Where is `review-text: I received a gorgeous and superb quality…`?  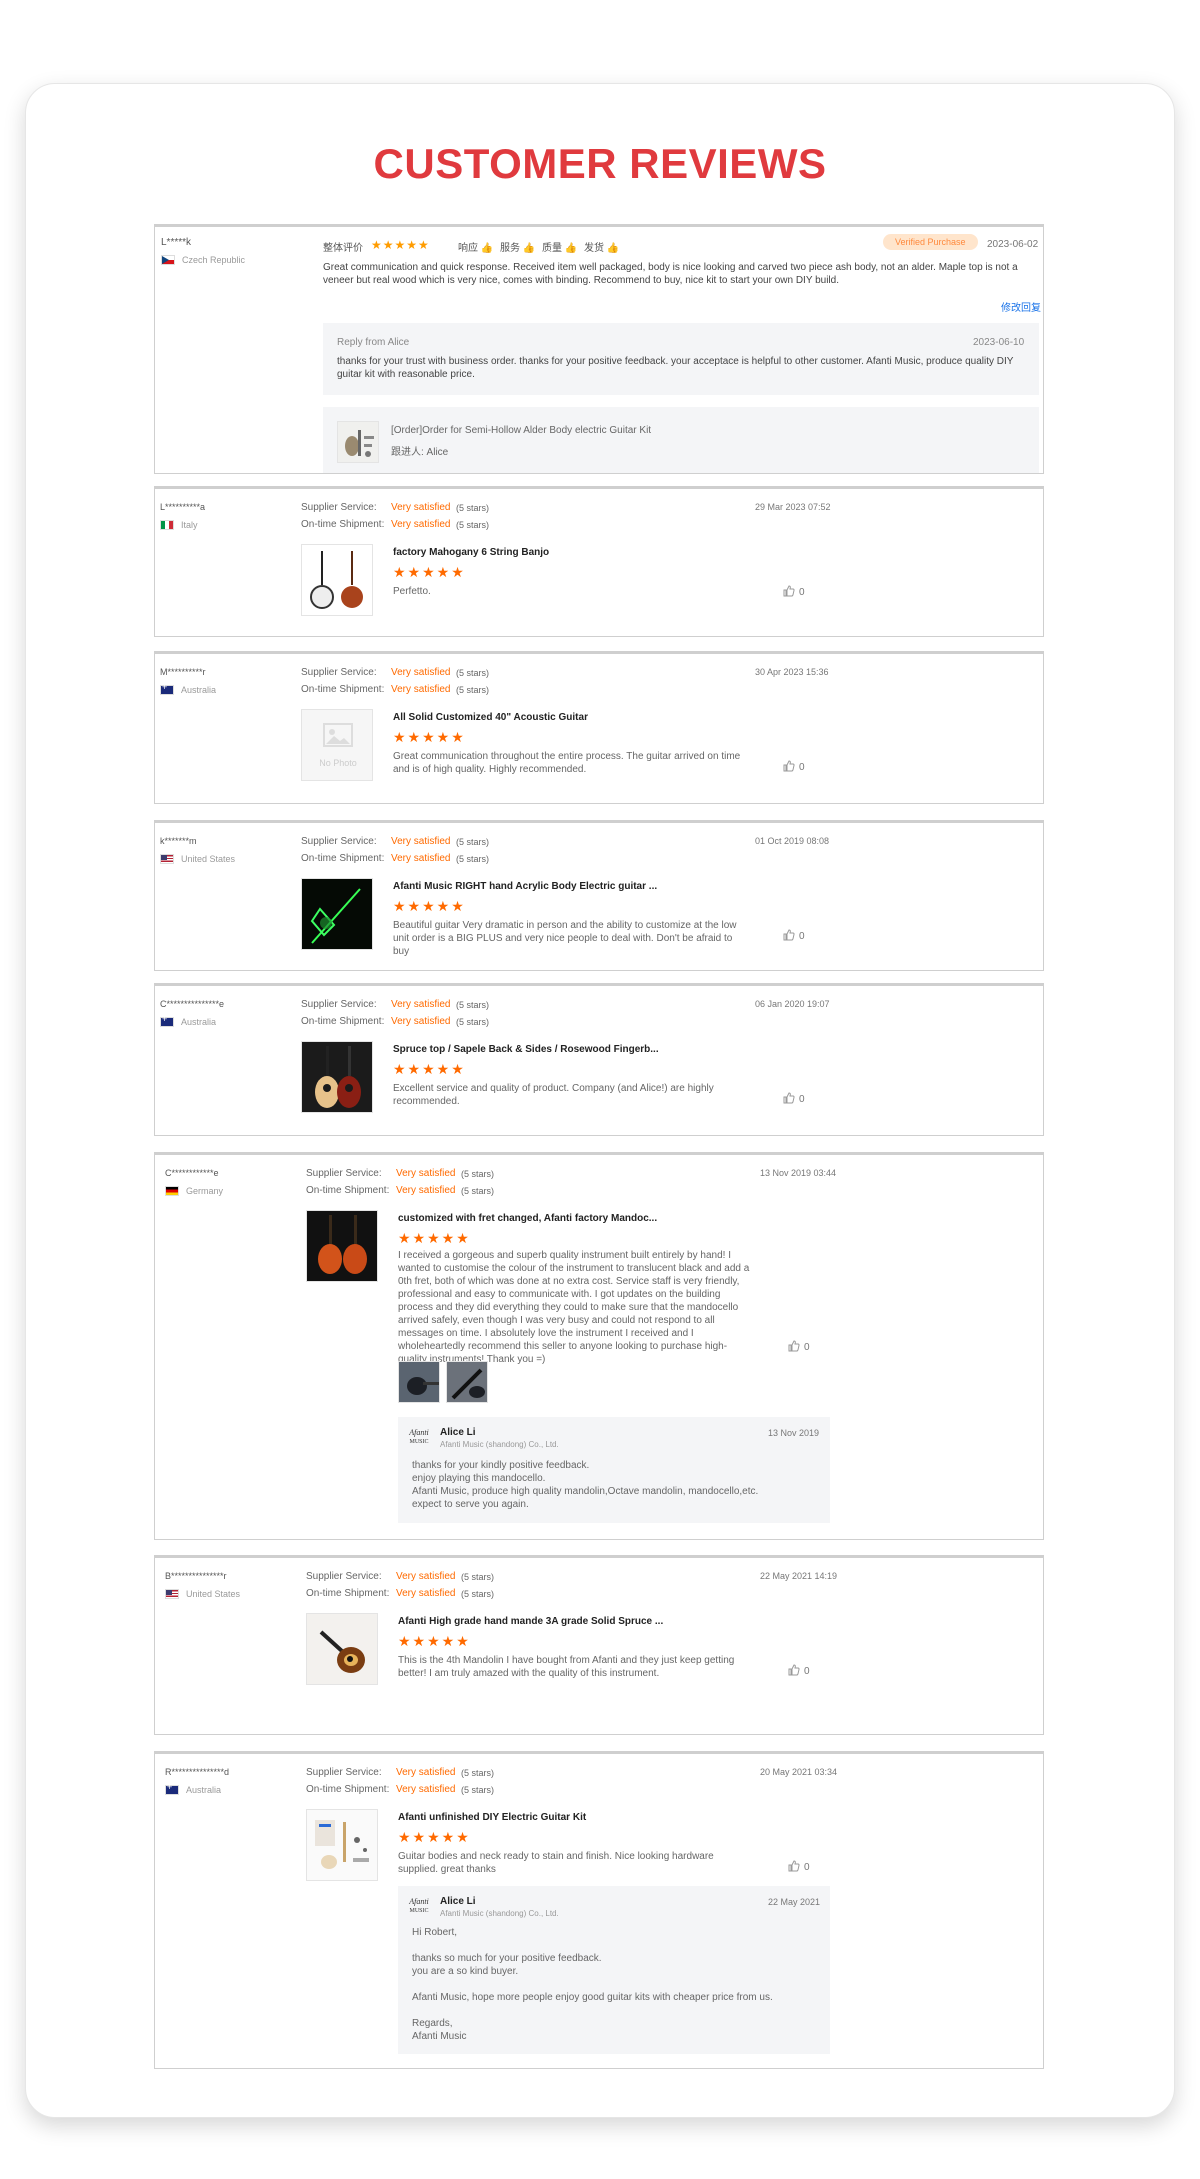
review-text: I received a gorgeous and superb quality… is located at coordinates (574, 1307).